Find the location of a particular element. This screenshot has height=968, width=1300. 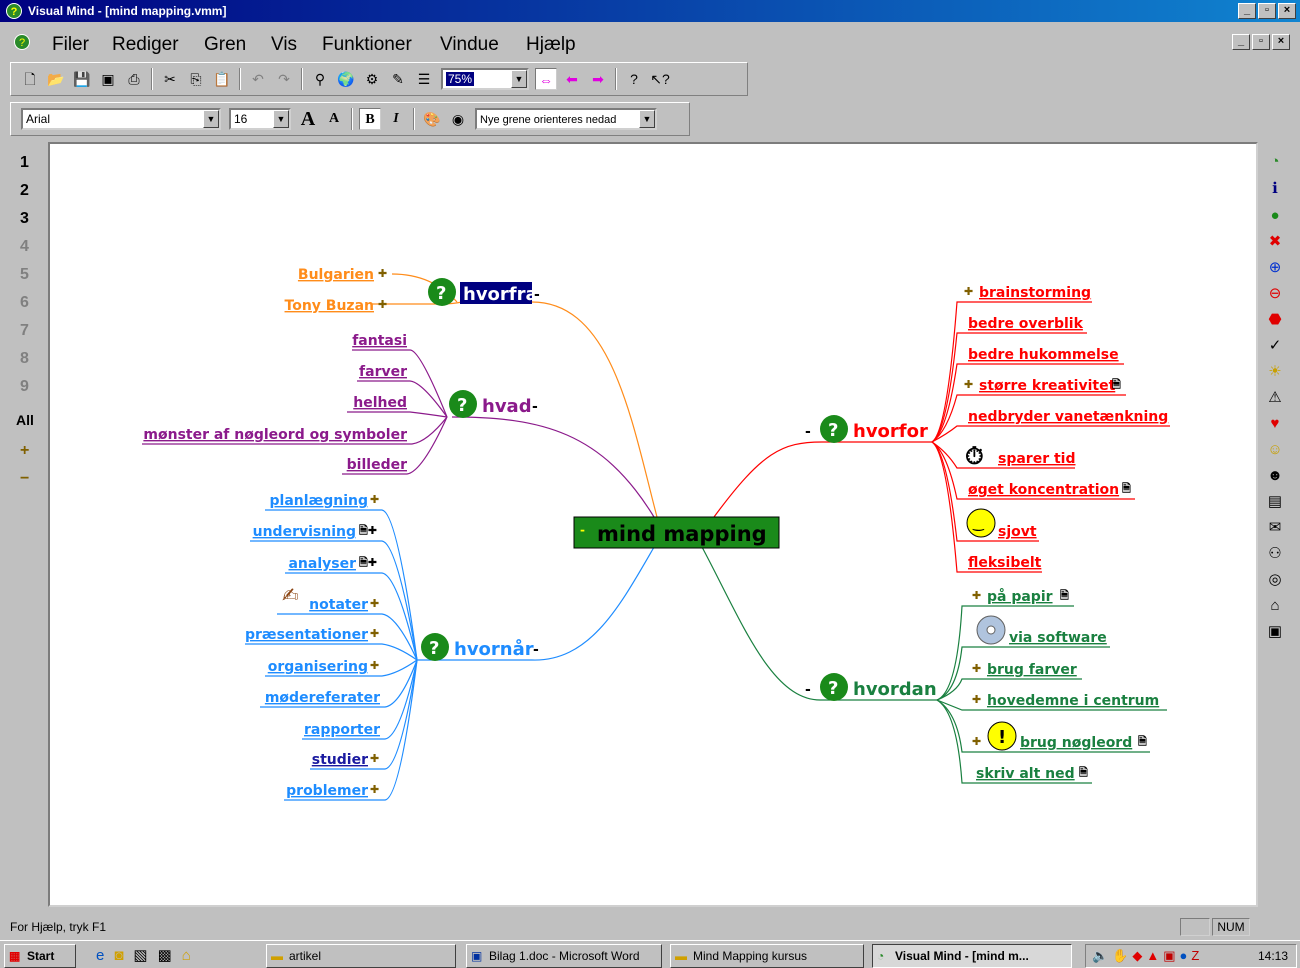

find-binoculars-icon: ⚲ is located at coordinates (320, 79).